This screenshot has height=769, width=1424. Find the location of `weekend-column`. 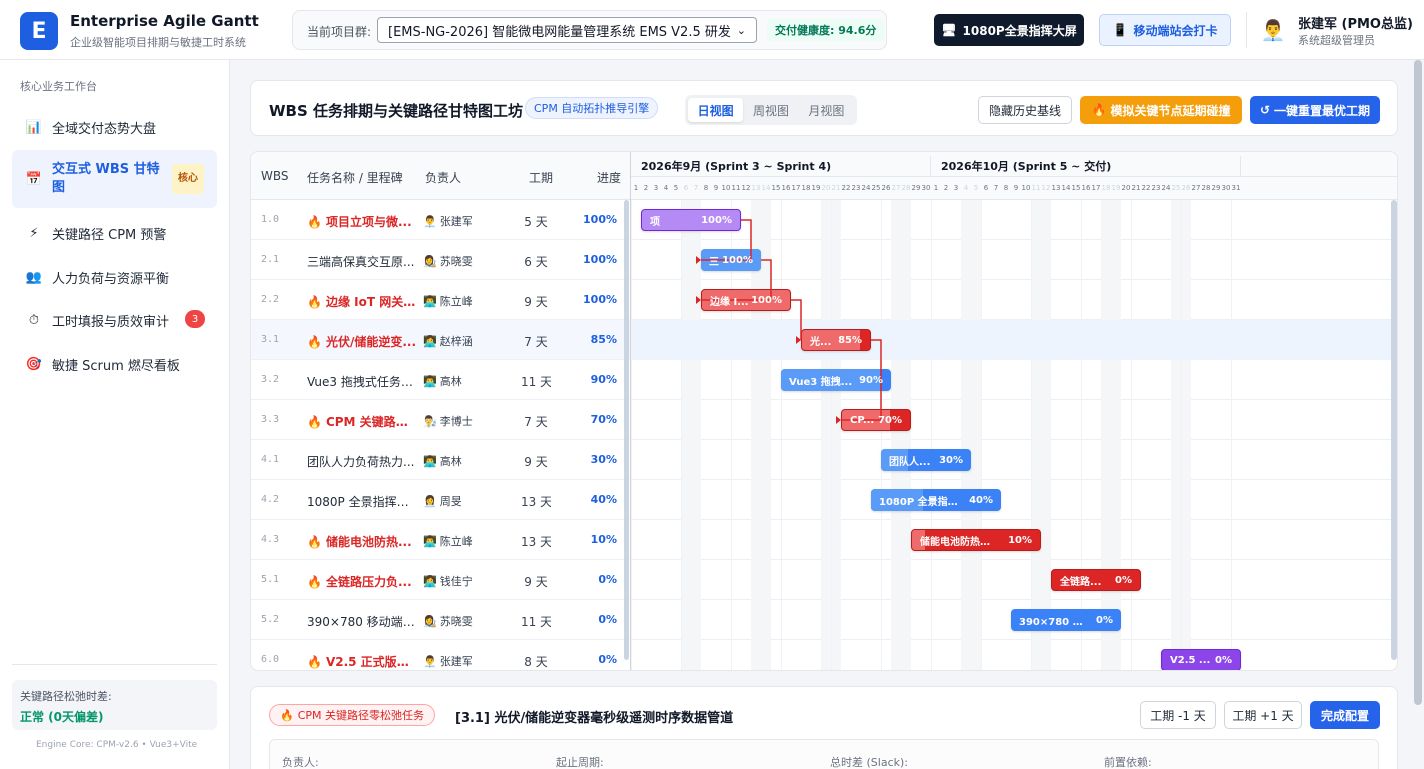

weekend-column is located at coordinates (1041, 435).